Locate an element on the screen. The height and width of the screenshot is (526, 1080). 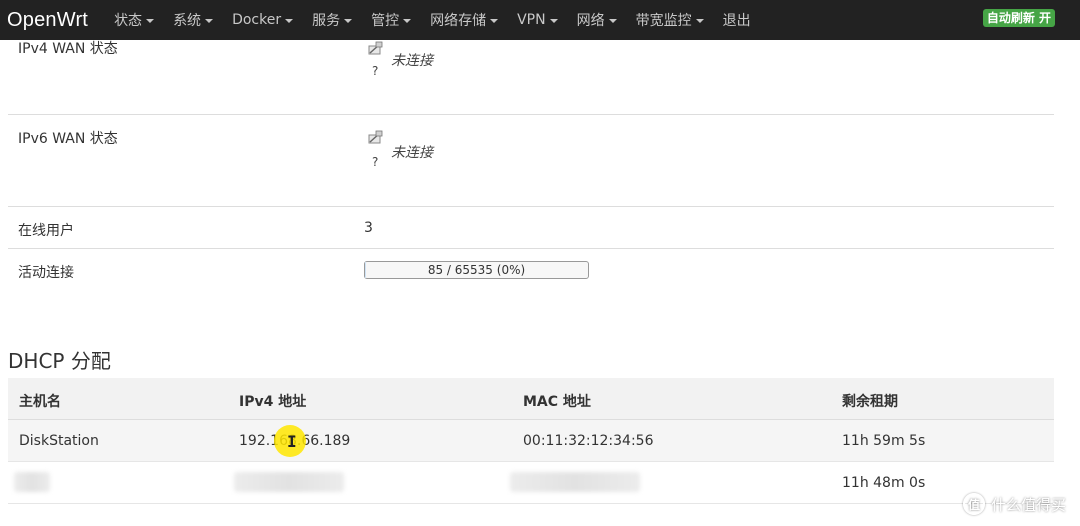
ipv6-wan-label: IPv6 WAN 状态 is located at coordinates (68, 139).